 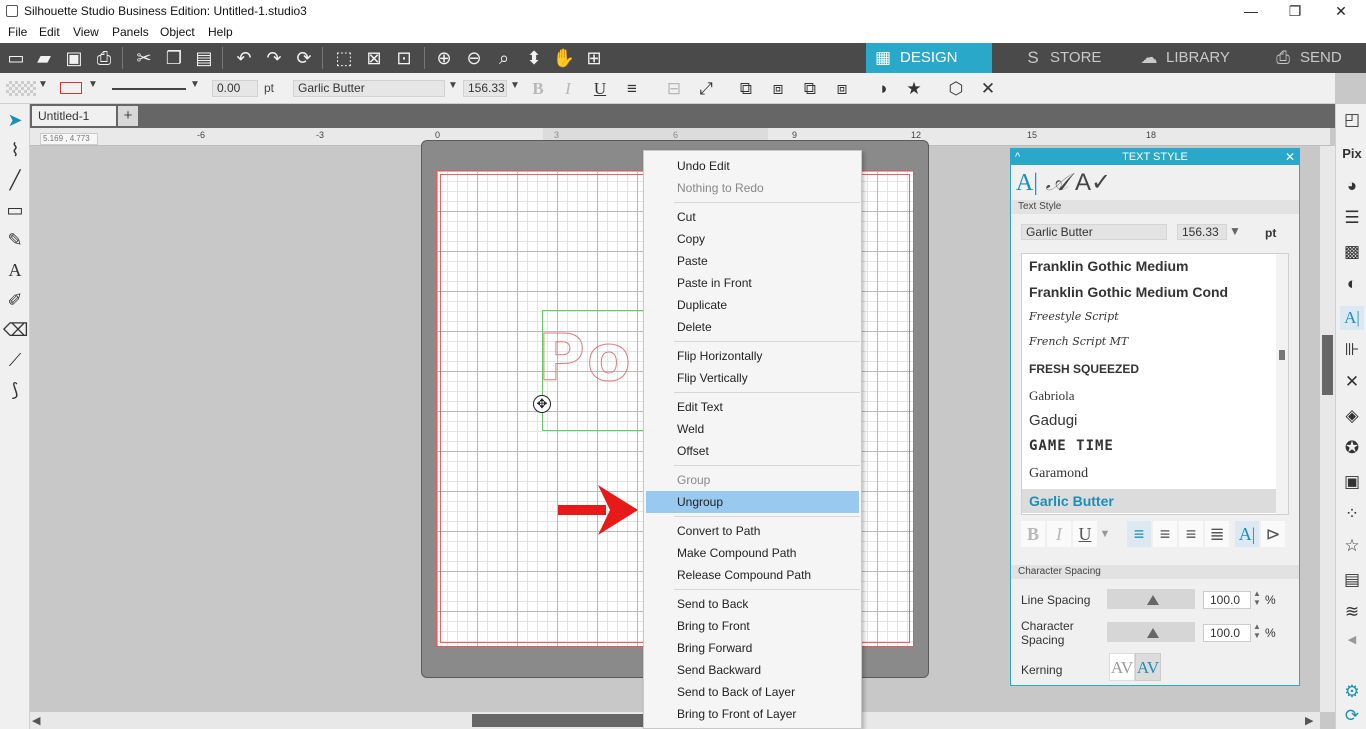 I want to click on menu-item-bring-to-front: Bring to Front, so click(x=752, y=626).